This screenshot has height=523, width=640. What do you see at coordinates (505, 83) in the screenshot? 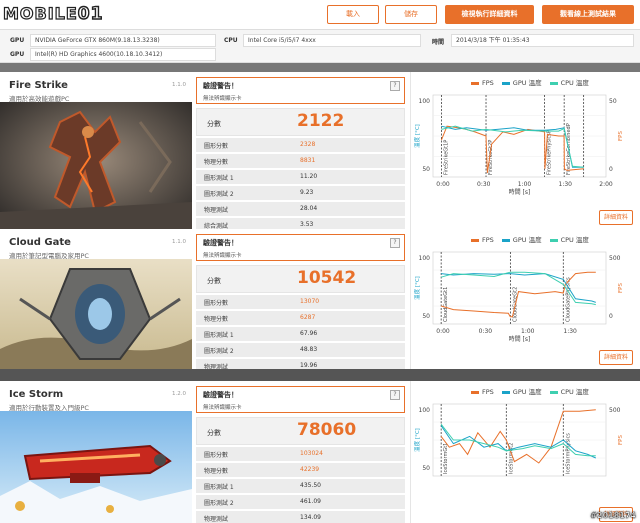
I see `gpu-temp-legend-swatch` at bounding box center [505, 83].